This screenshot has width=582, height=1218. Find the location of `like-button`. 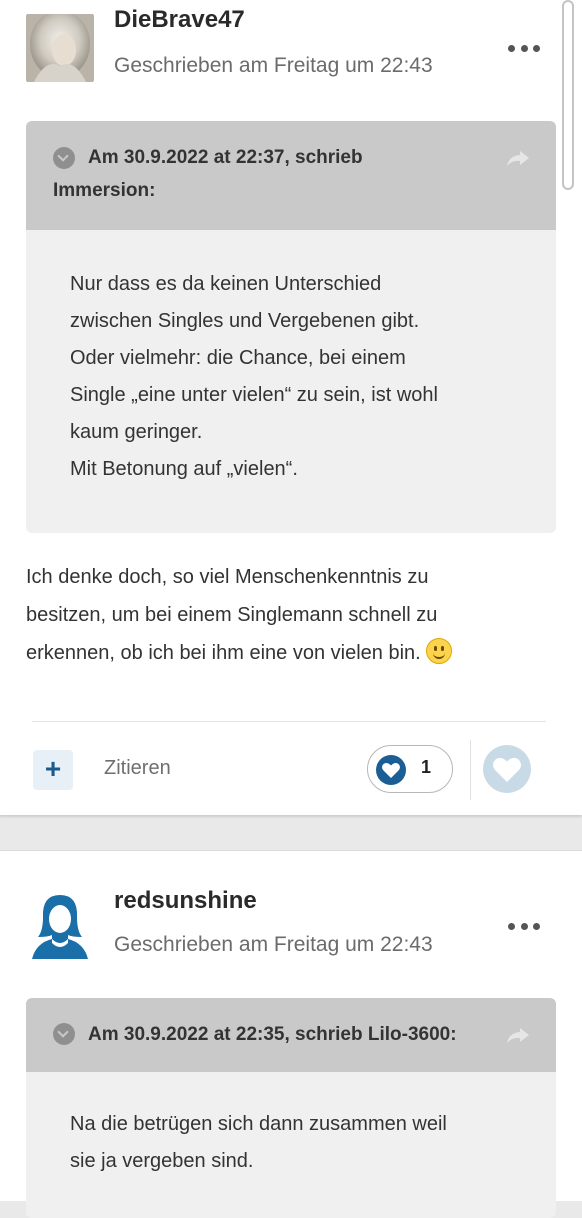

like-button is located at coordinates (507, 769).